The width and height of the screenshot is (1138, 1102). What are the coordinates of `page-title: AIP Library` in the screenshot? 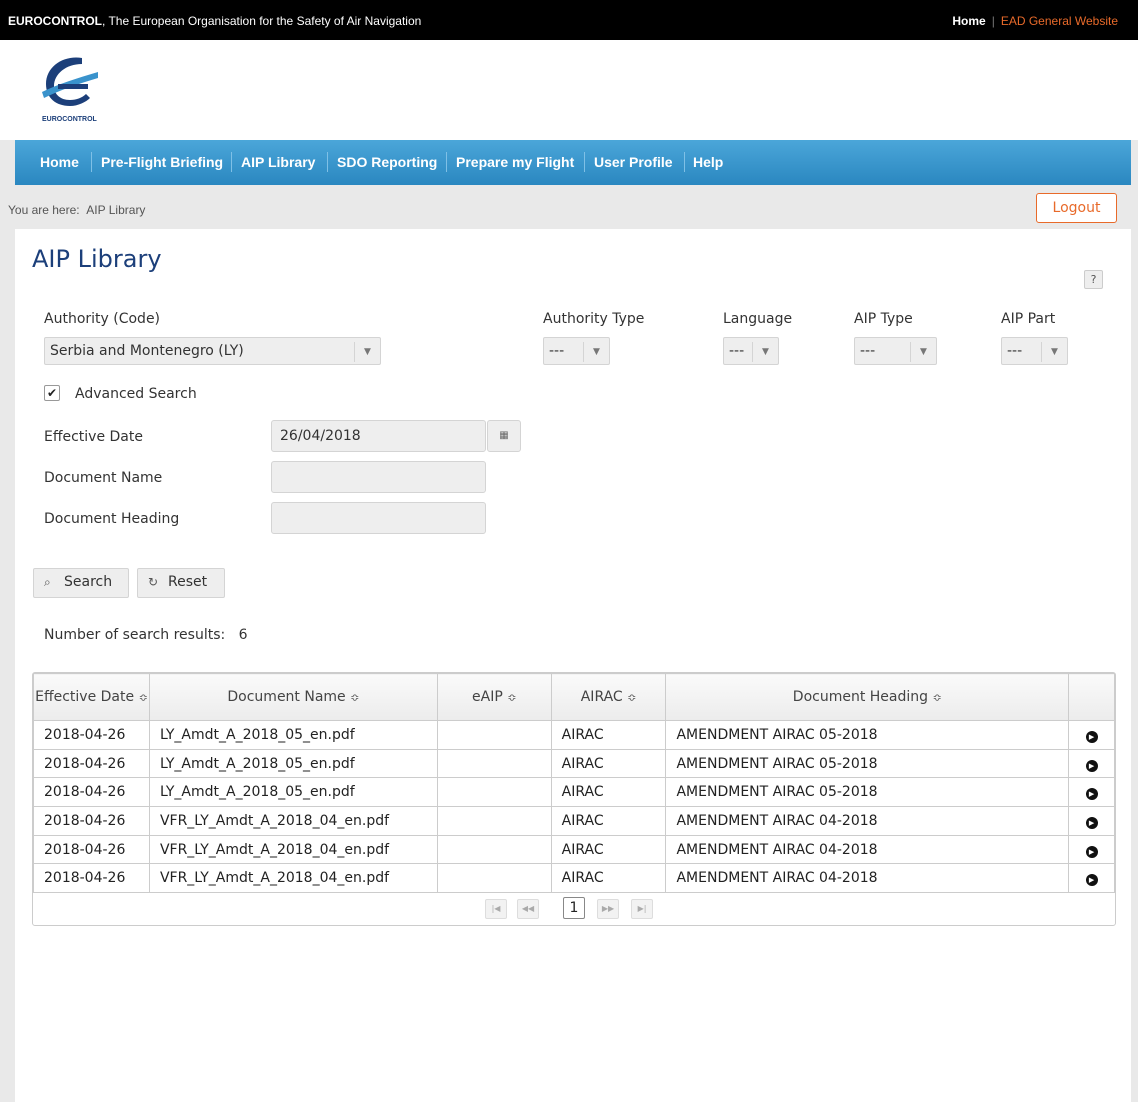 It's located at (97, 259).